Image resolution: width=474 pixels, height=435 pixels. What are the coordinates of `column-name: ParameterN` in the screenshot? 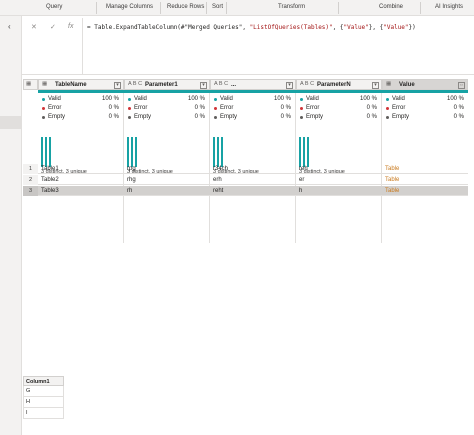 It's located at (334, 85).